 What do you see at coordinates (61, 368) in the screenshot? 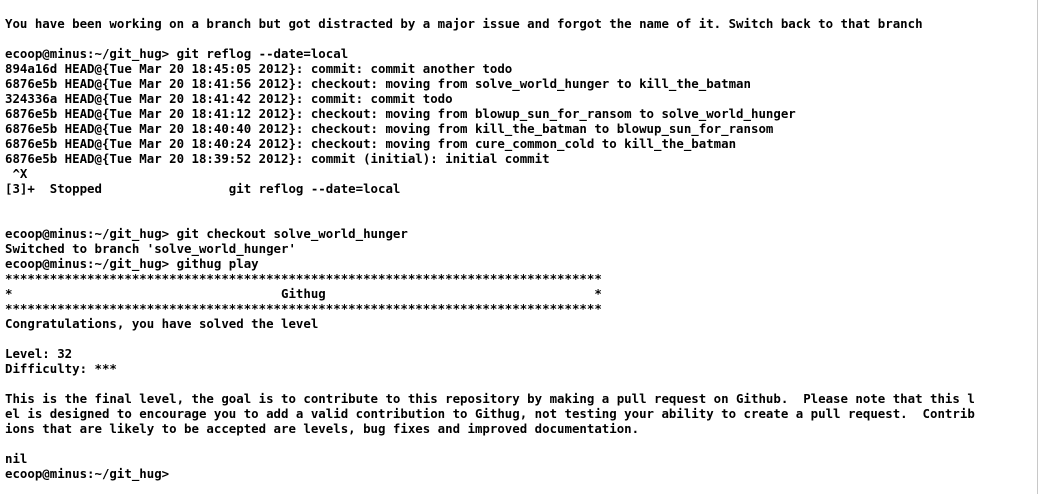
I see `terminal-line: Difficulty: ***` at bounding box center [61, 368].